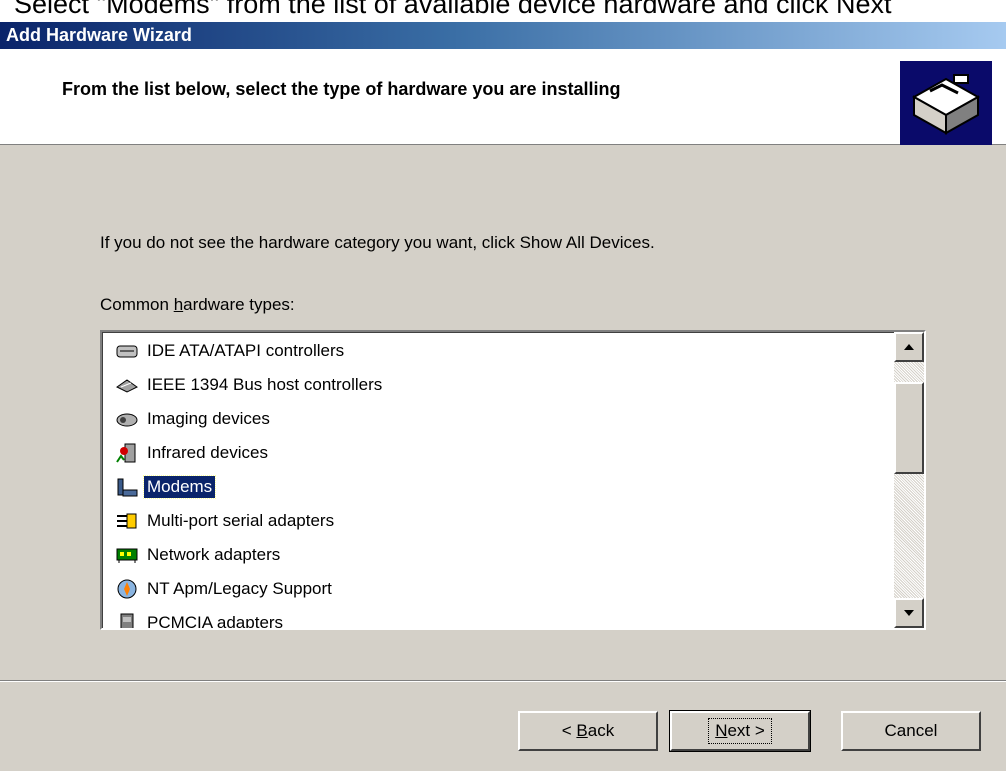  What do you see at coordinates (241, 520) in the screenshot?
I see `list-item-label: Multi-port serial adapters` at bounding box center [241, 520].